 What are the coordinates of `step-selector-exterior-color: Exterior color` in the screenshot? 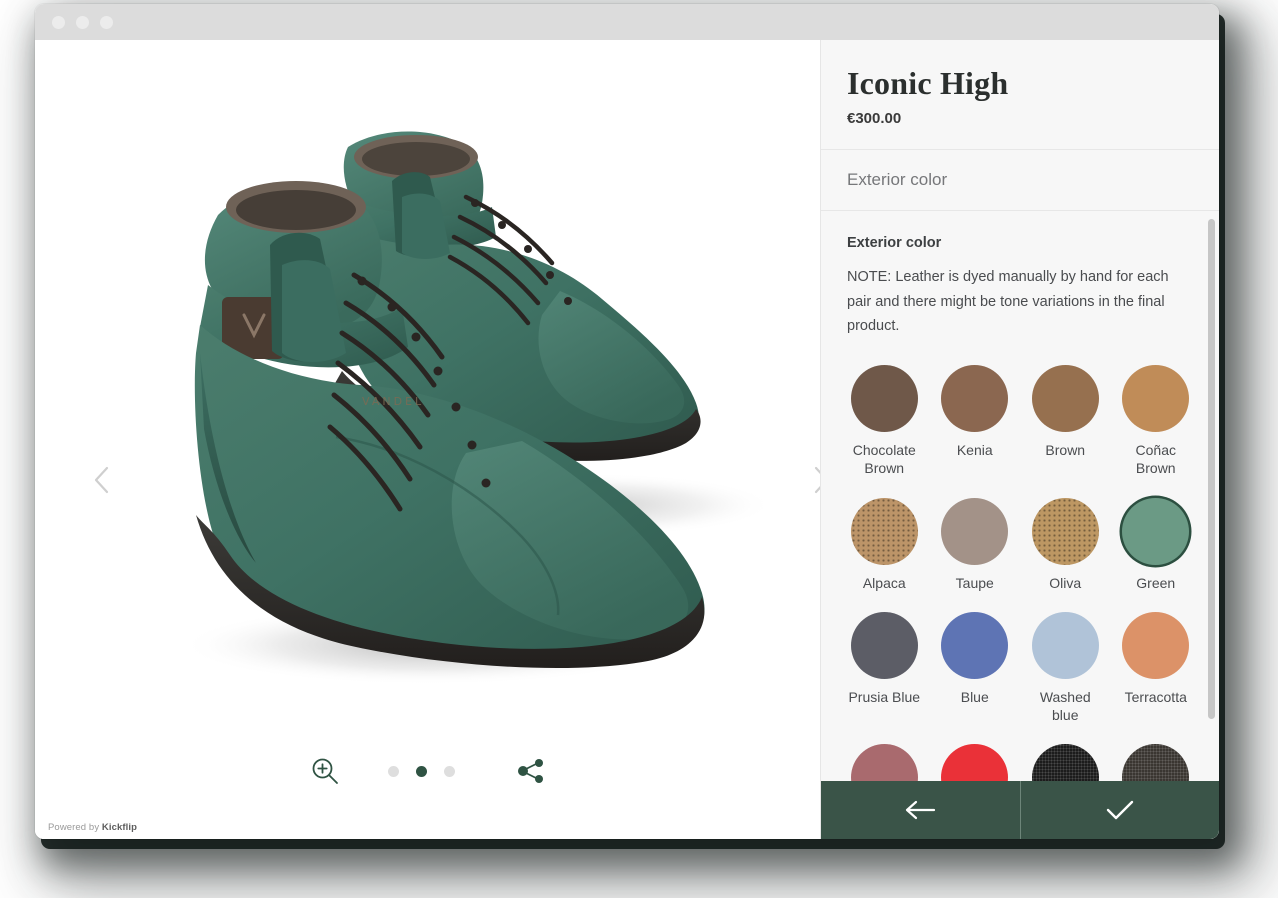 It's located at (1020, 181).